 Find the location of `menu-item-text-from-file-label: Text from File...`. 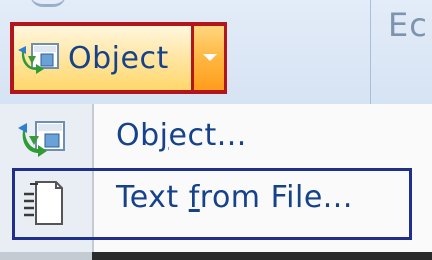

menu-item-text-from-file-label: Text from File... is located at coordinates (234, 197).